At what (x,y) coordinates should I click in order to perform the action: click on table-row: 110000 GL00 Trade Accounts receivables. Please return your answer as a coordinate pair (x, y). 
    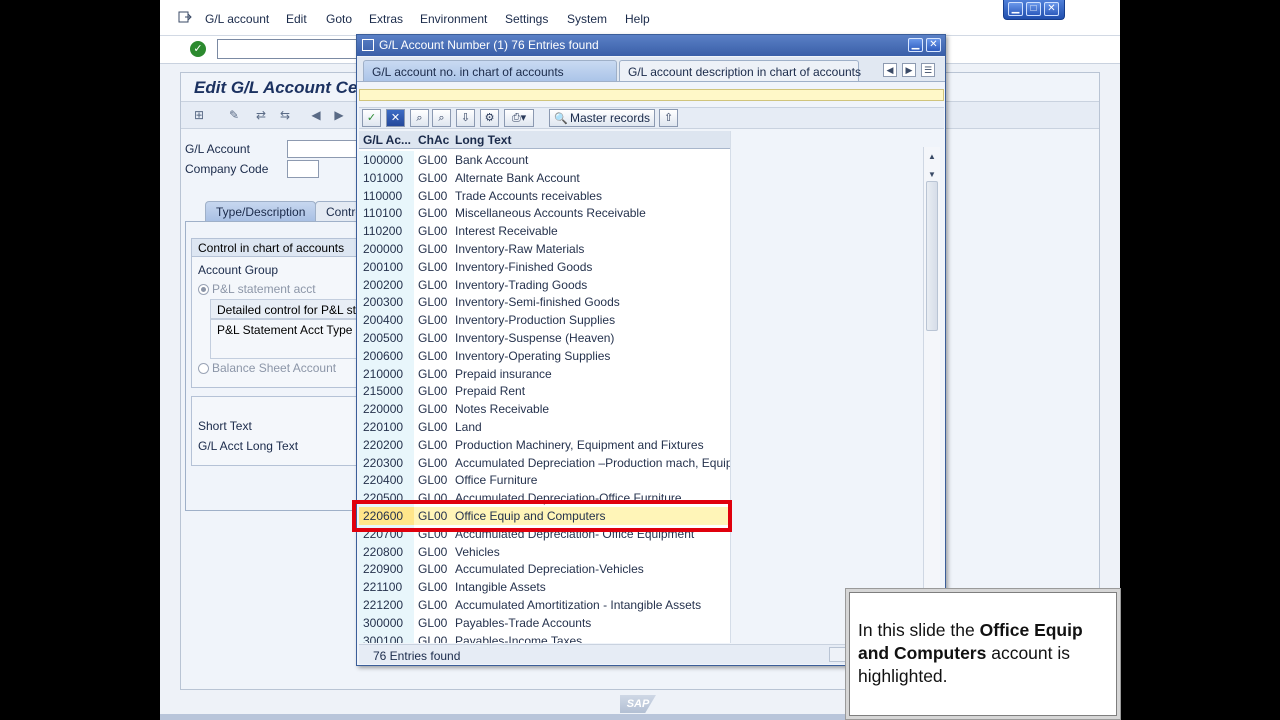
    Looking at the image, I should click on (544, 195).